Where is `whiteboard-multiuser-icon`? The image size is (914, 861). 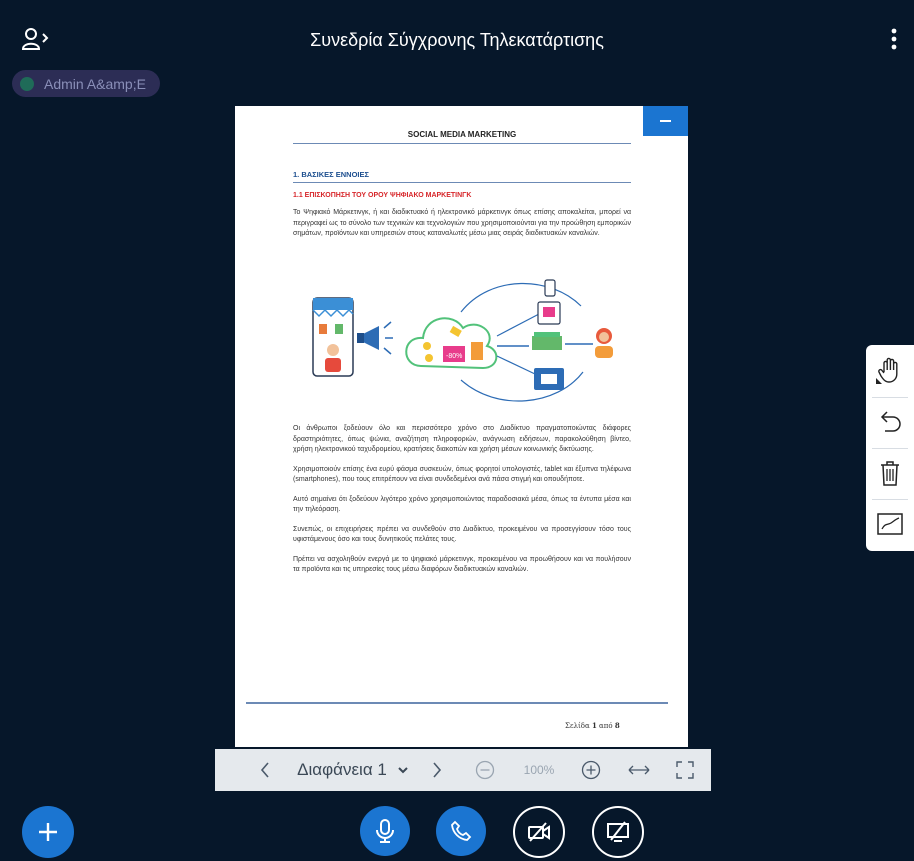 whiteboard-multiuser-icon is located at coordinates (890, 523).